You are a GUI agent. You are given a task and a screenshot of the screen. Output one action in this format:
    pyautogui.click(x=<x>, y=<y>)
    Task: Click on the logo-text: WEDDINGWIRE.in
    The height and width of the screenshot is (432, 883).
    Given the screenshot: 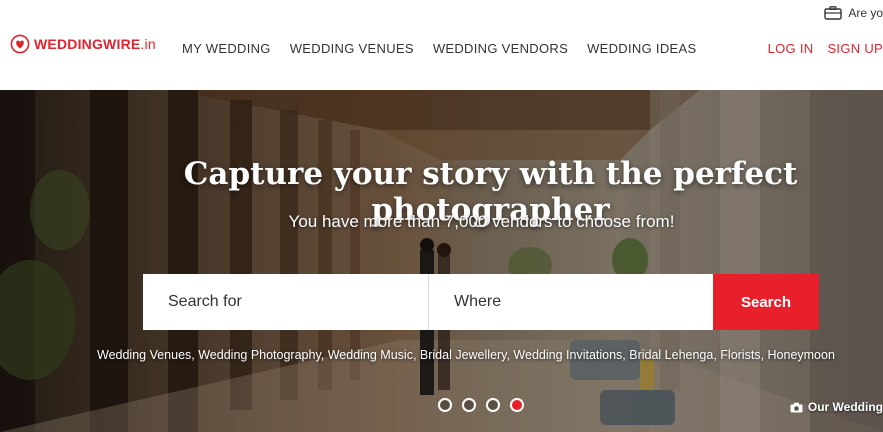 What is the action you would take?
    pyautogui.click(x=95, y=44)
    